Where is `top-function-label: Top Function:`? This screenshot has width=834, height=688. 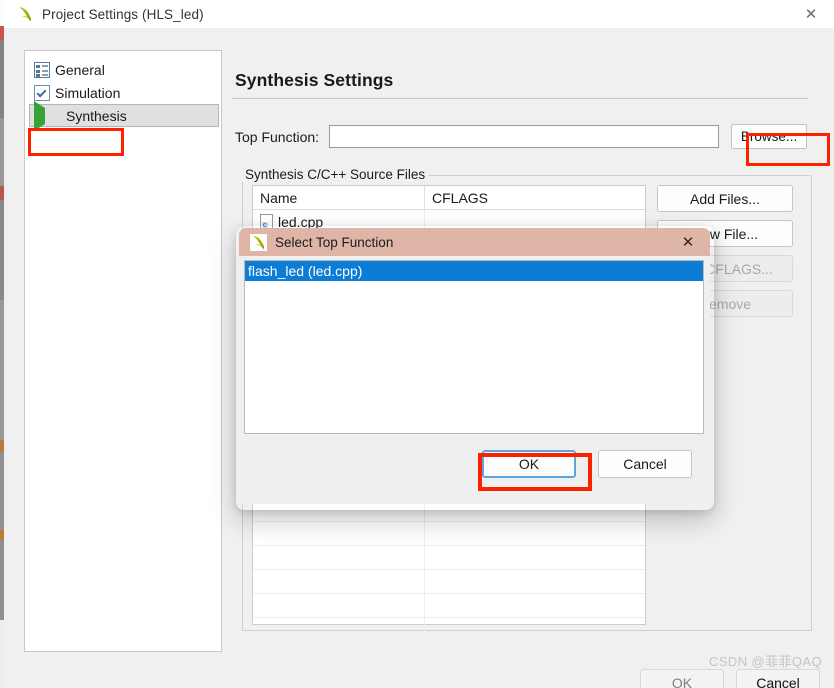 top-function-label: Top Function: is located at coordinates (277, 136).